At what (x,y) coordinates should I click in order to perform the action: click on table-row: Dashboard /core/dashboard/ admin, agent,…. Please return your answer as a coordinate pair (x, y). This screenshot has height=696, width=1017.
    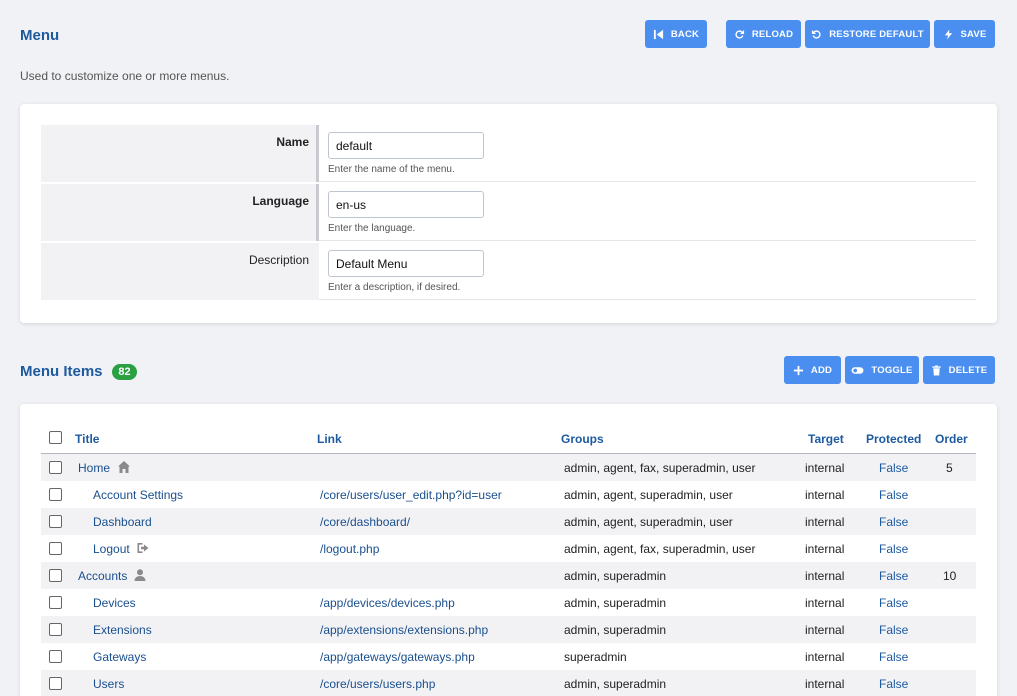
    Looking at the image, I should click on (508, 521).